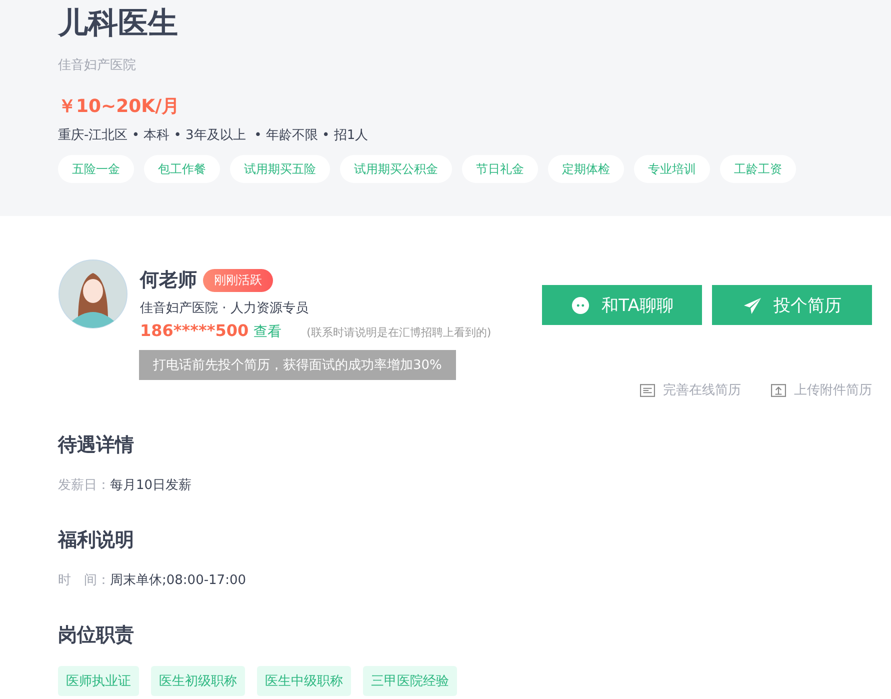  Describe the element at coordinates (586, 169) in the screenshot. I see `benefit-tag: 定期体检` at that location.